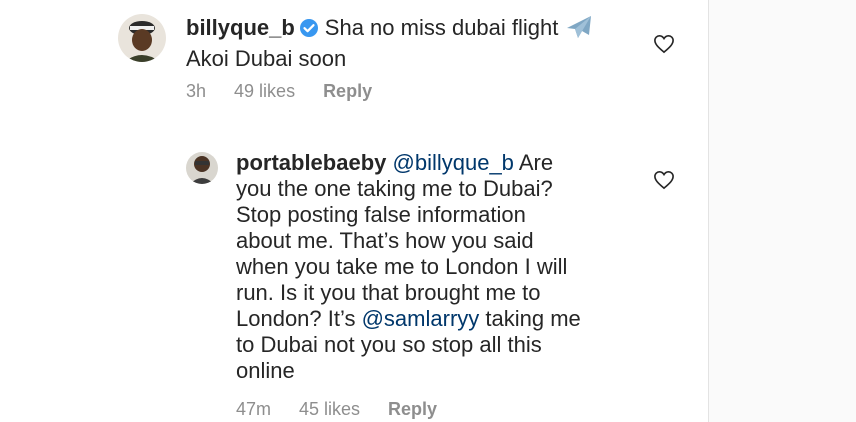 Image resolution: width=856 pixels, height=422 pixels. Describe the element at coordinates (394, 188) in the screenshot. I see `comment-text-line: you the one taking me to Dubai?` at that location.